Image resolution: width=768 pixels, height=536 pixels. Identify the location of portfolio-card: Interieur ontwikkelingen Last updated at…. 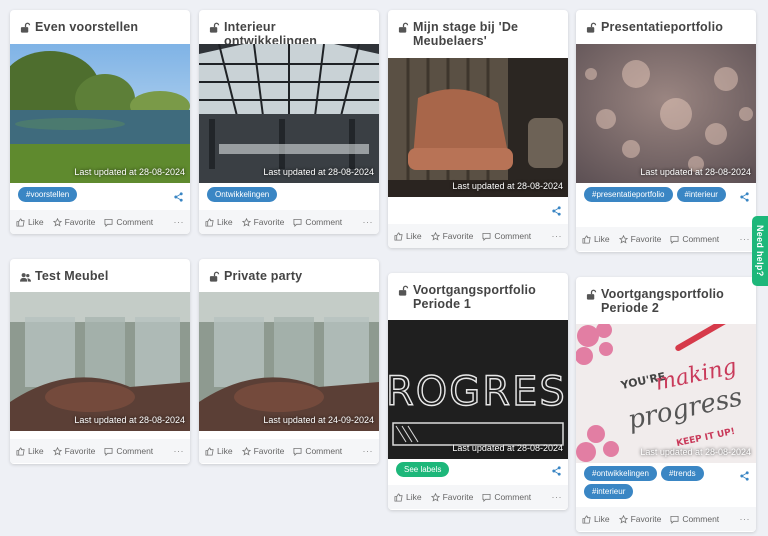
(289, 122).